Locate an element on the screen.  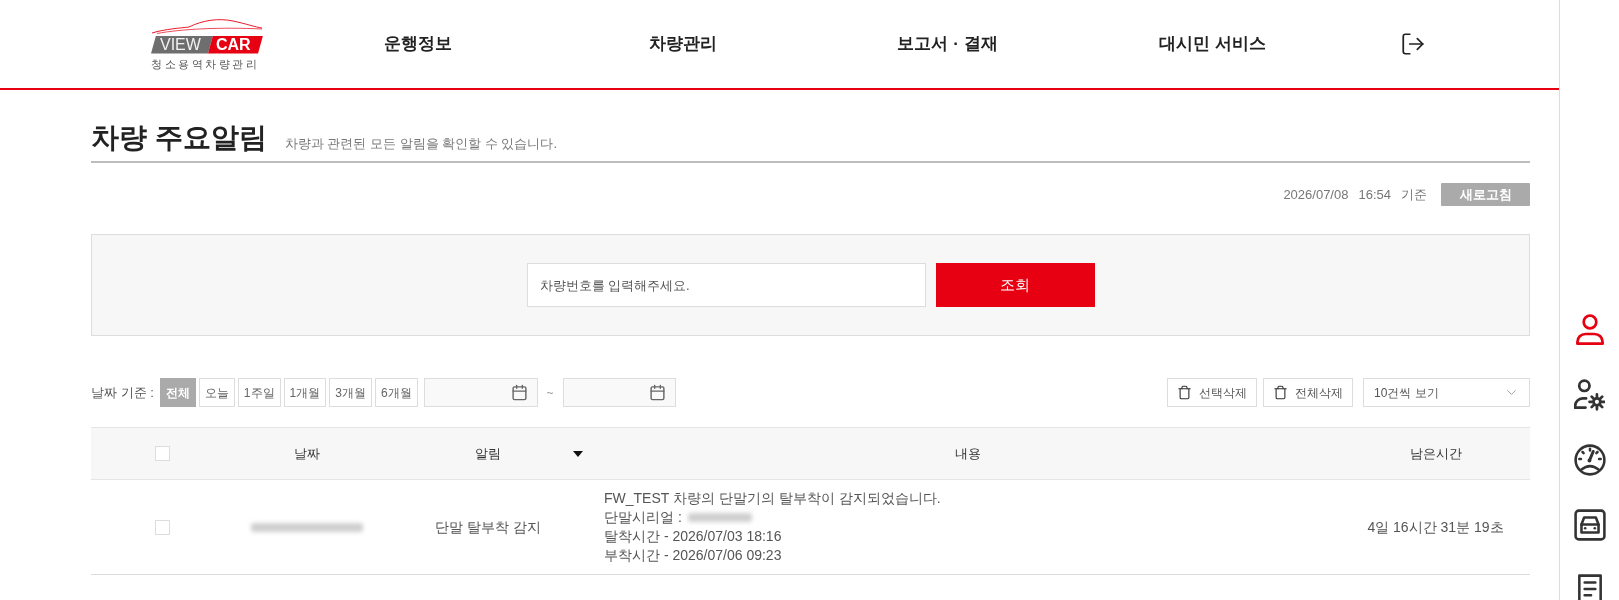
column-header: 내용 is located at coordinates (968, 453).